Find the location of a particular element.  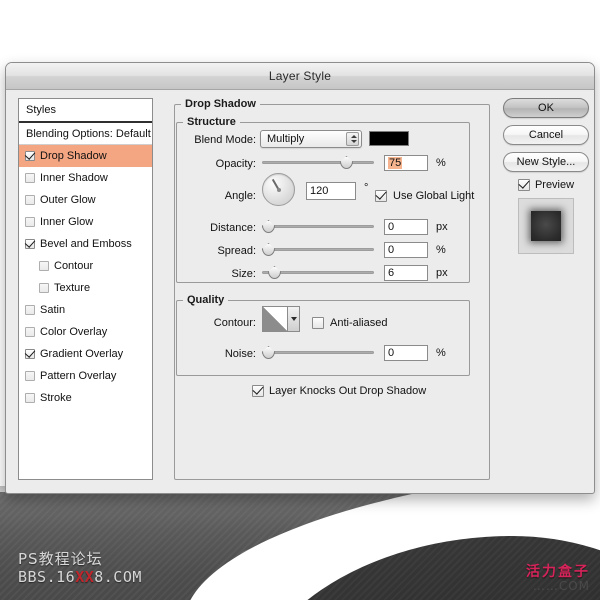

contour-dropdown-button is located at coordinates (293, 319).